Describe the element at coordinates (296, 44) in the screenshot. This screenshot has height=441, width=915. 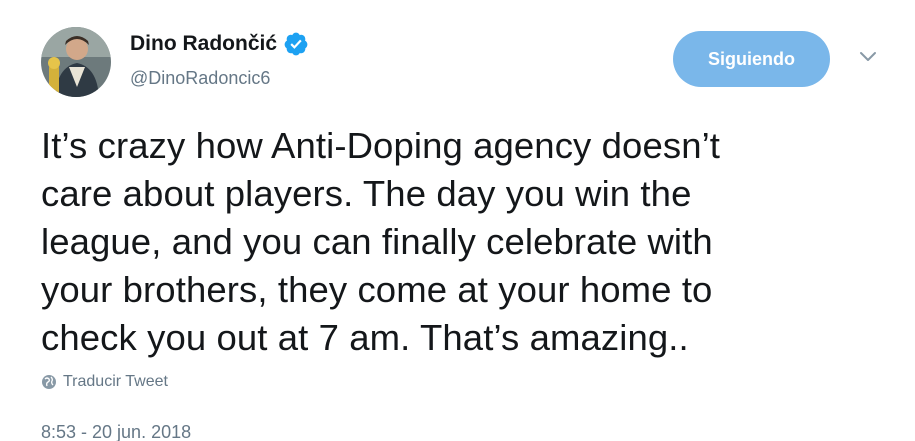
I see `verified-badge-icon` at that location.